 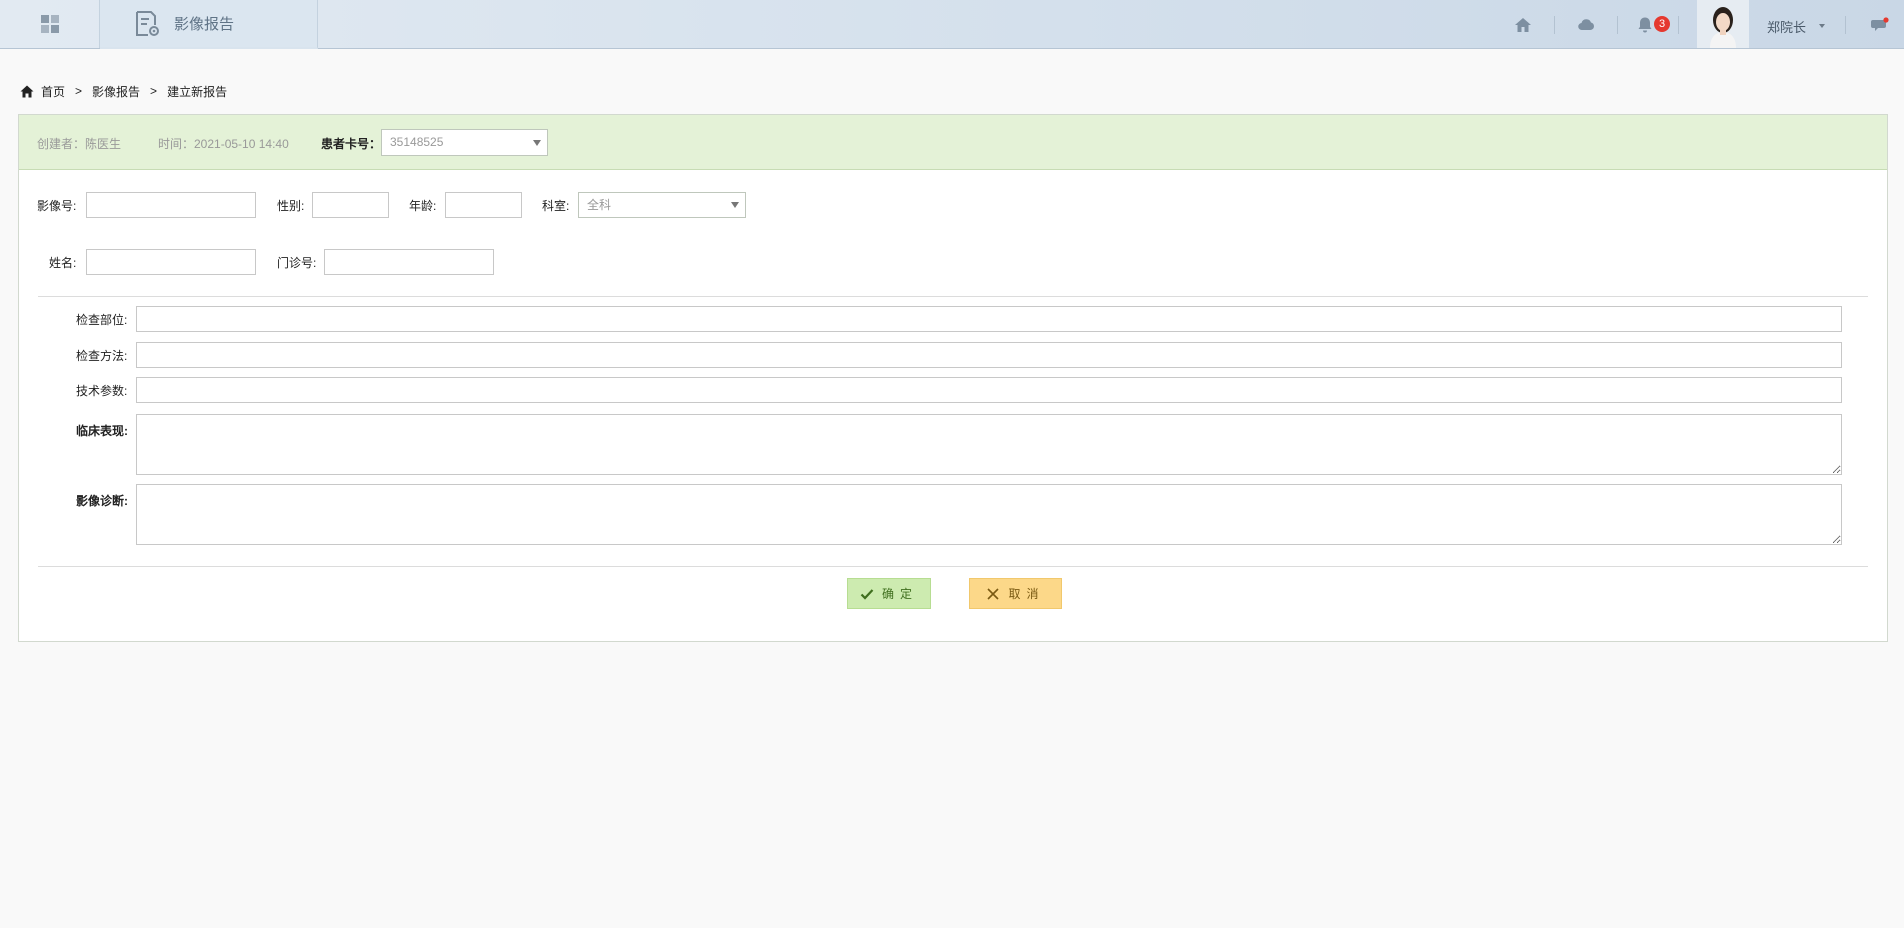 What do you see at coordinates (483, 205) in the screenshot?
I see `age-input` at bounding box center [483, 205].